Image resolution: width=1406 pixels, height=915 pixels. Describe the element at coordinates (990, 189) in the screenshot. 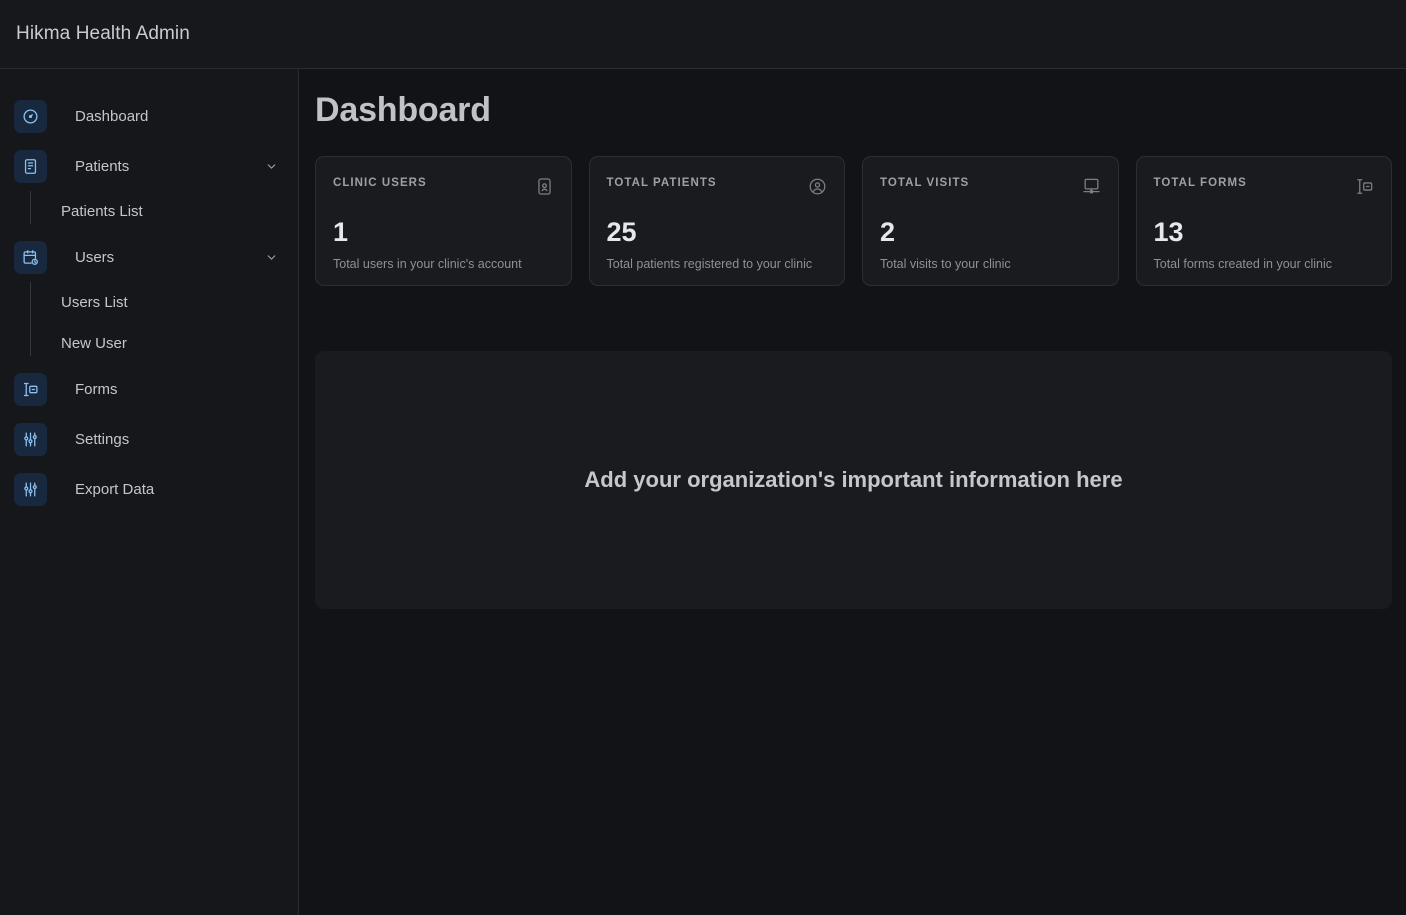

I see `card-header: TOTAL VISITS` at that location.